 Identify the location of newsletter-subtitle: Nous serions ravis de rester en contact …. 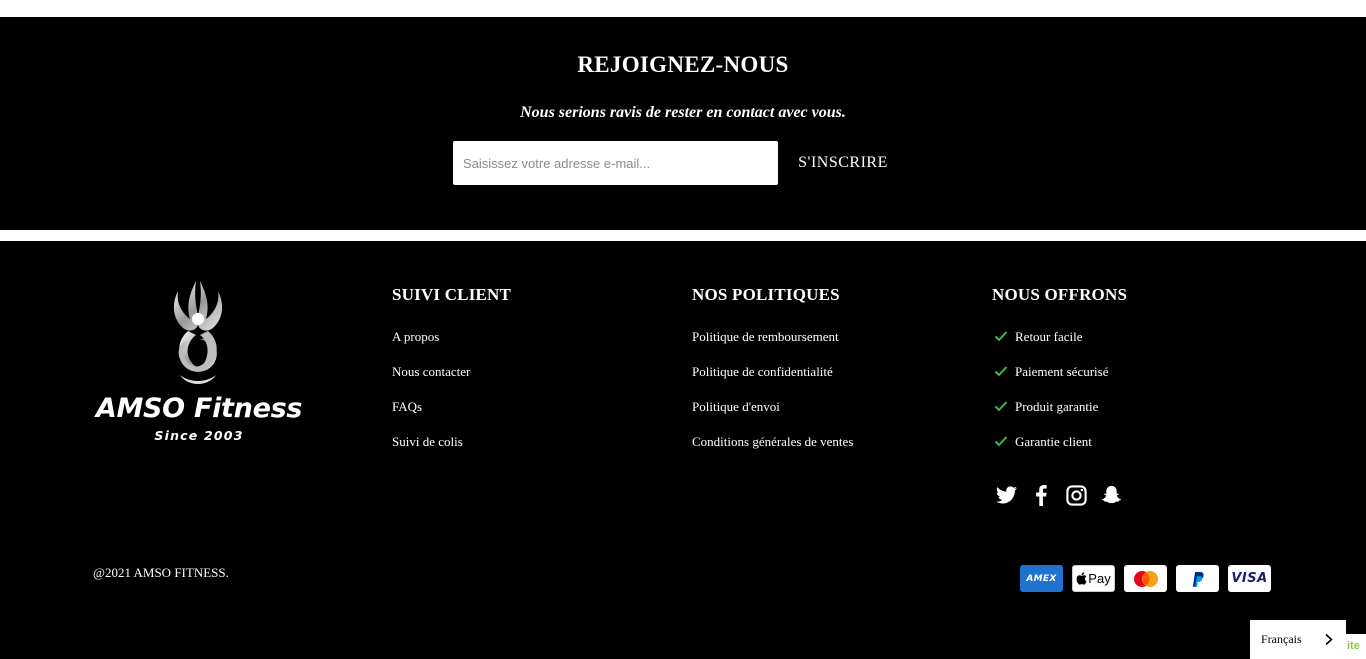
(683, 112).